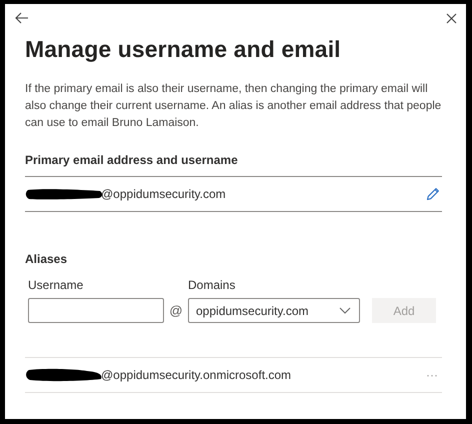  Describe the element at coordinates (233, 165) in the screenshot. I see `section-heading: Primary email address and username` at that location.